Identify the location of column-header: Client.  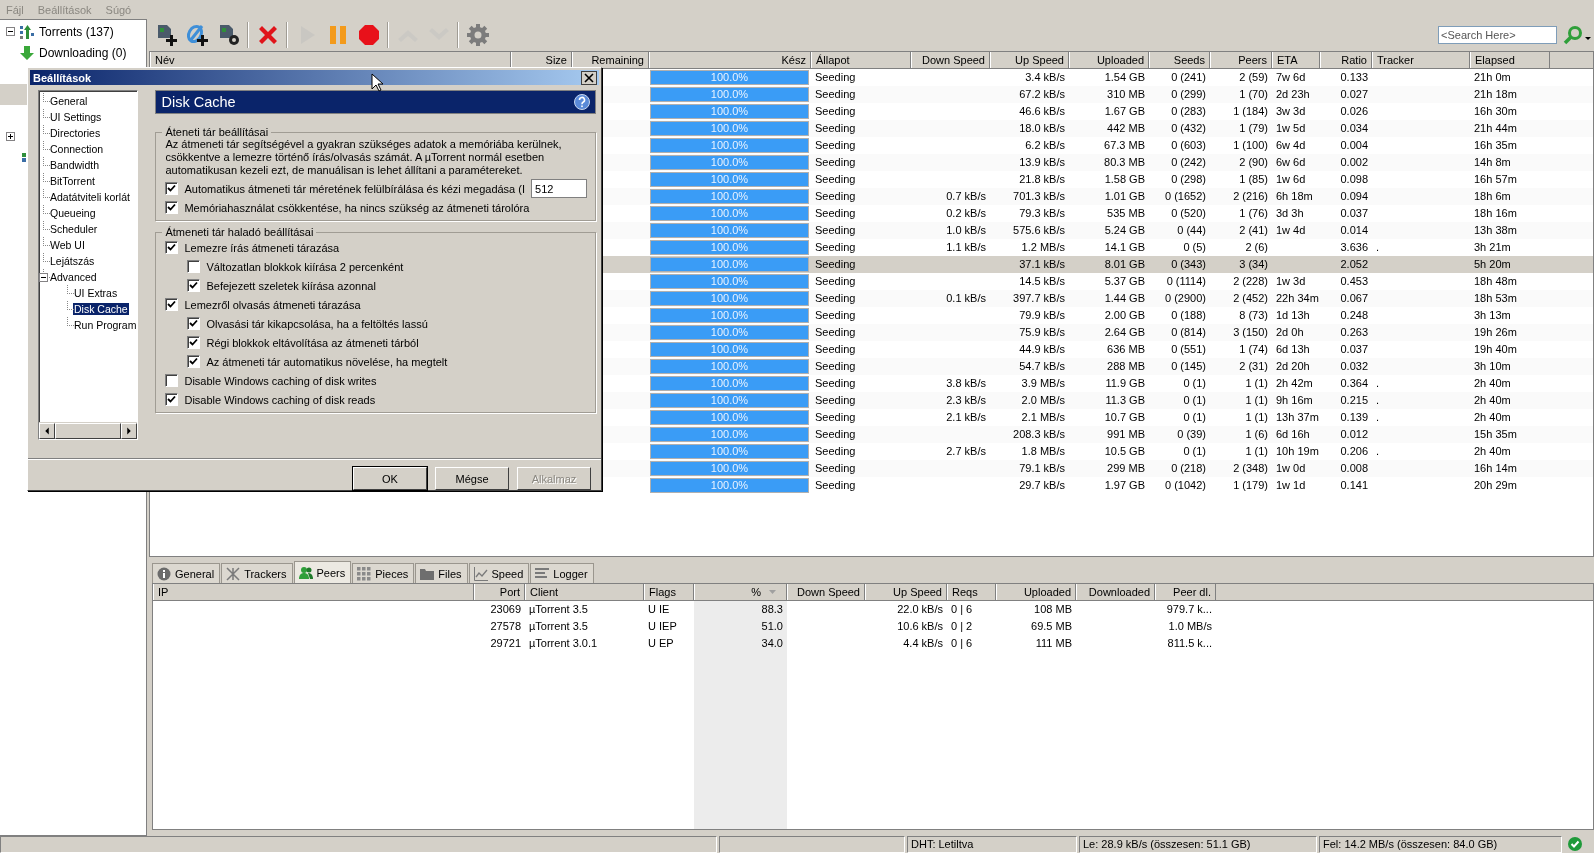
(584, 592).